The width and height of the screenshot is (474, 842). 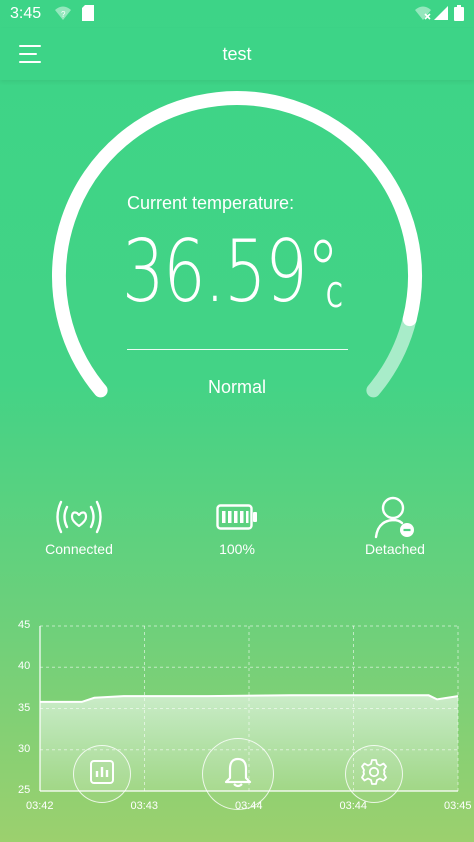 I want to click on chart-y-tick-label: 25, so click(x=24, y=790).